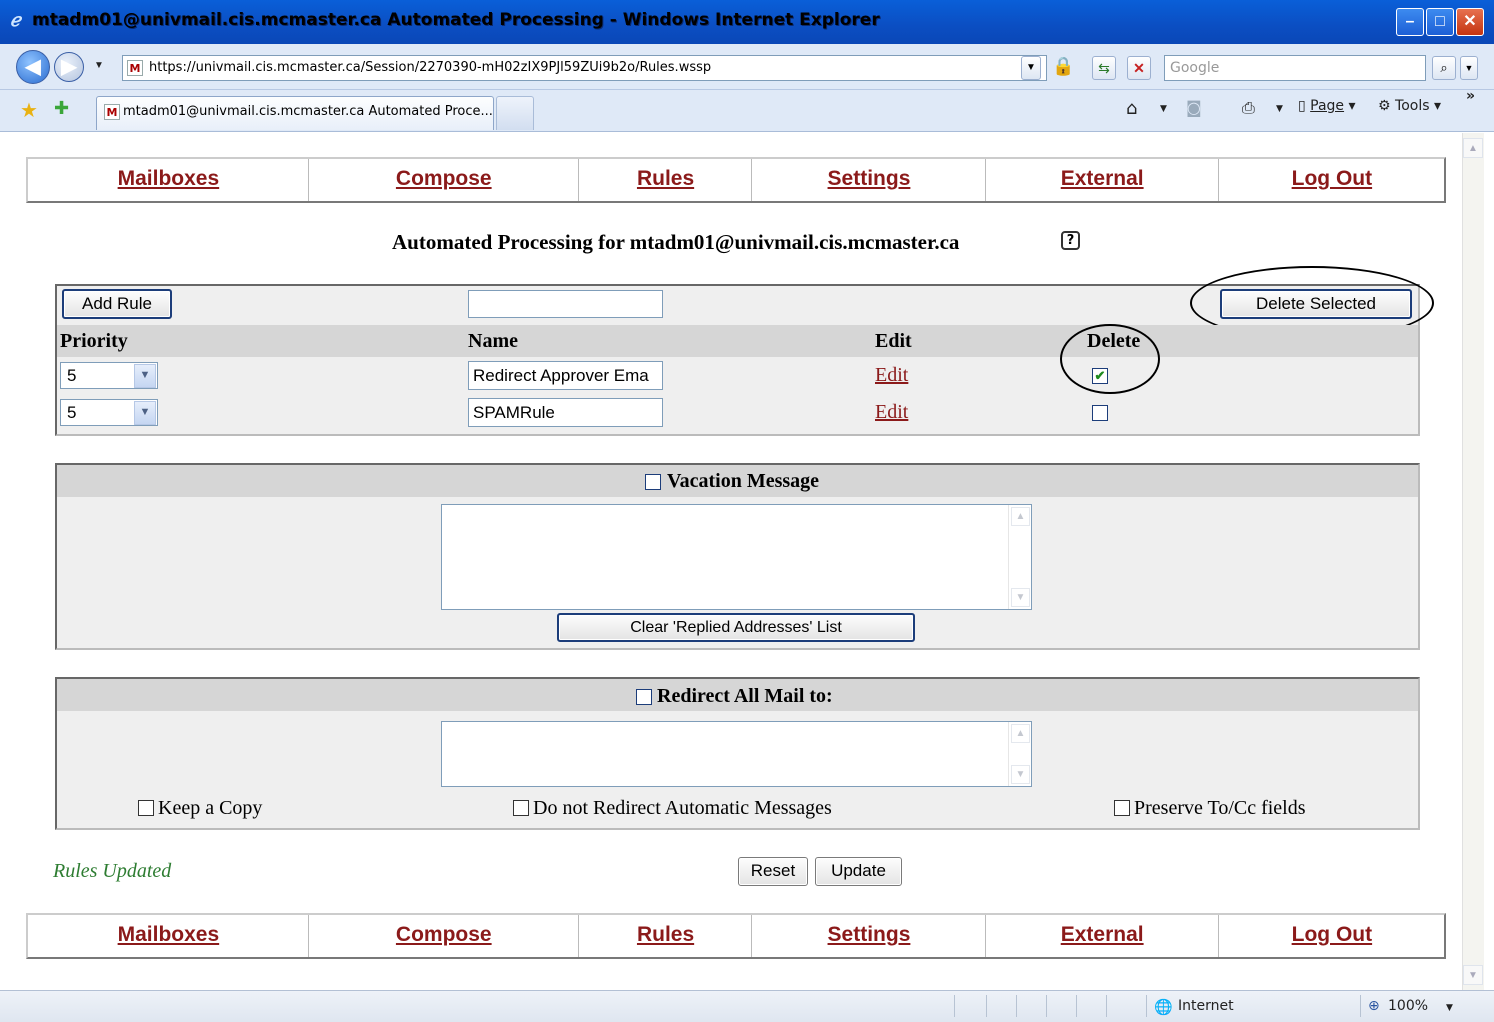  What do you see at coordinates (1470, 96) in the screenshot?
I see `chevron-more-icon: »` at bounding box center [1470, 96].